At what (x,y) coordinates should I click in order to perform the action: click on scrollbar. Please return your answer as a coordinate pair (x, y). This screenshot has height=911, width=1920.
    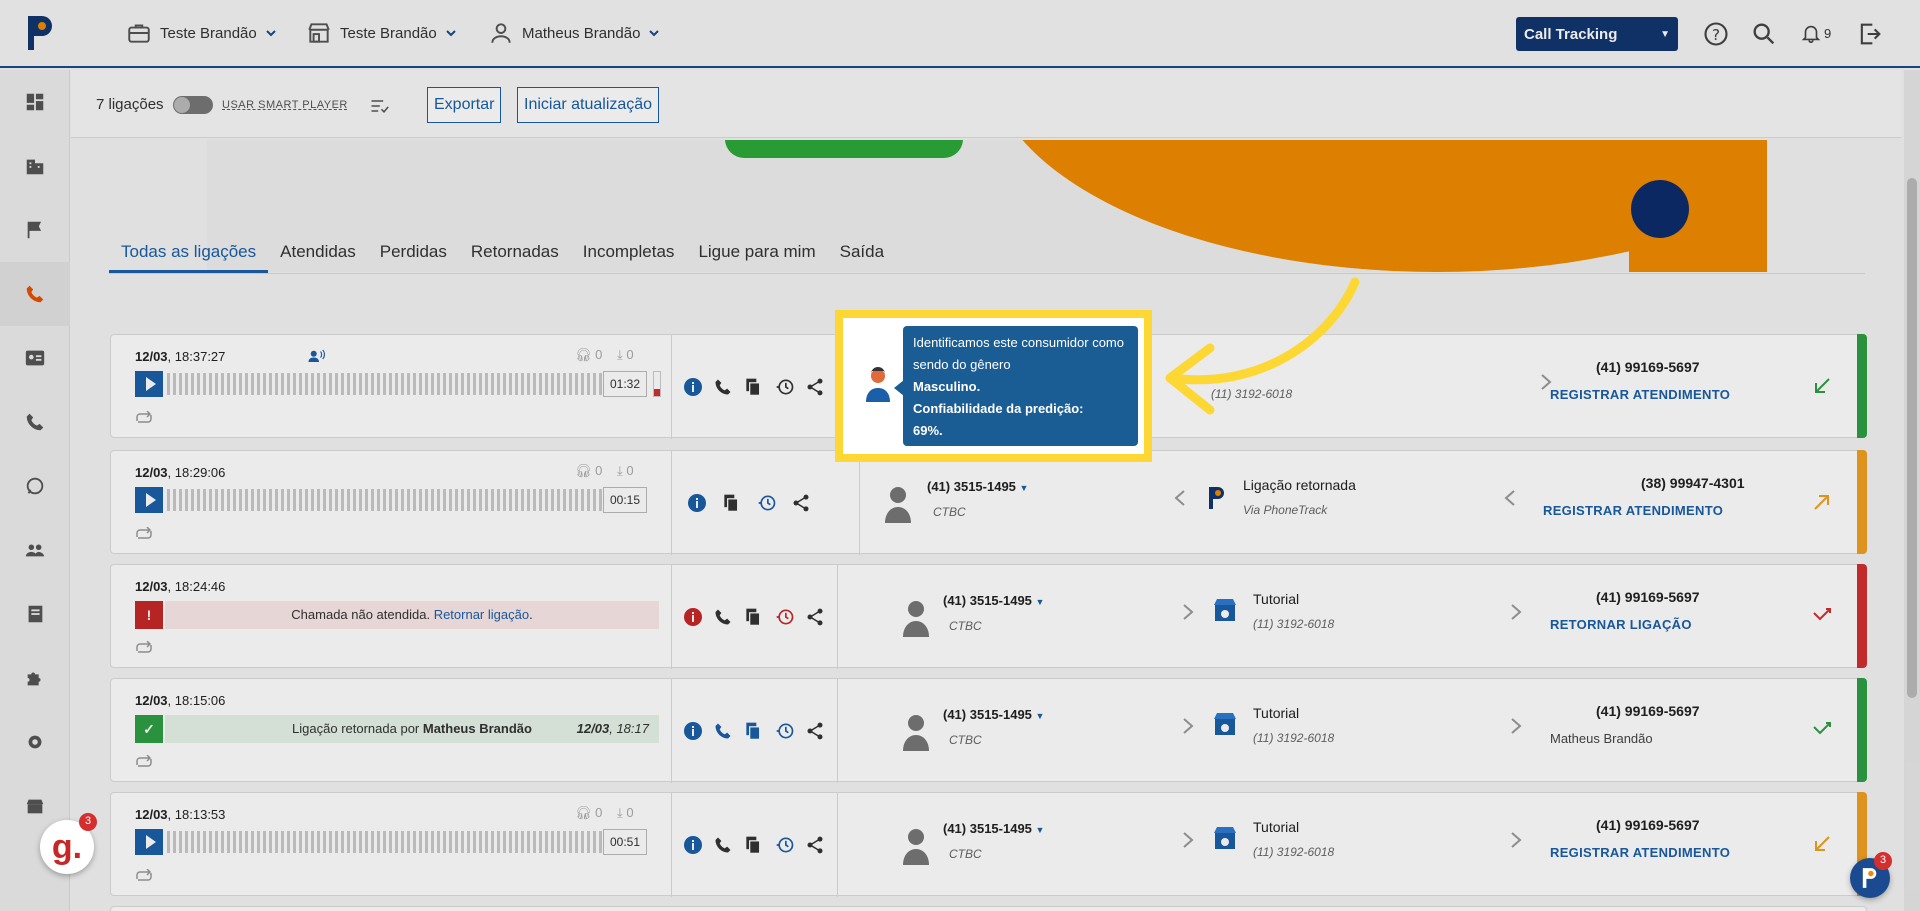
    Looking at the image, I should click on (1912, 490).